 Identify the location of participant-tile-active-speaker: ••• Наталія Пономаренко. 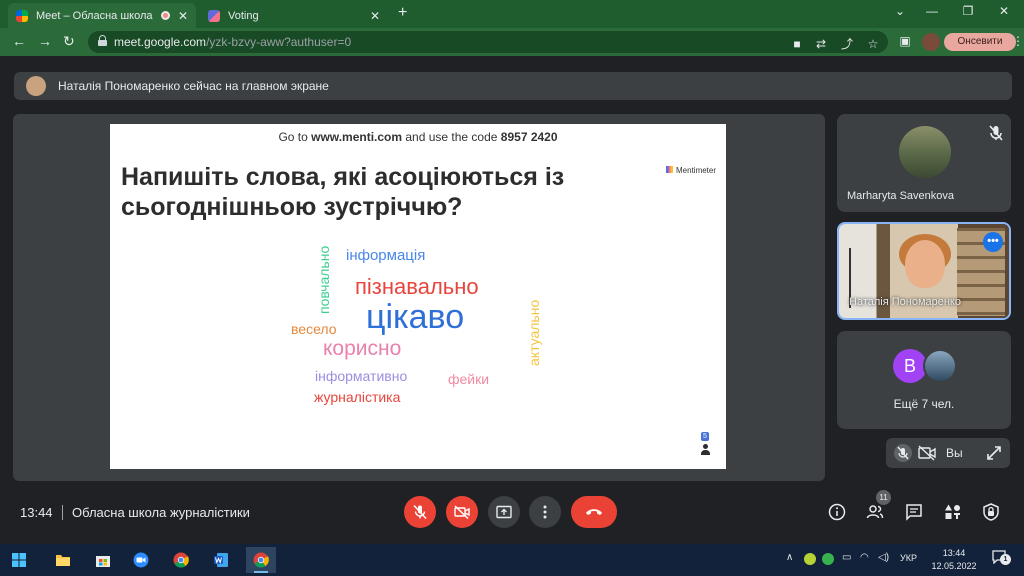
(924, 271).